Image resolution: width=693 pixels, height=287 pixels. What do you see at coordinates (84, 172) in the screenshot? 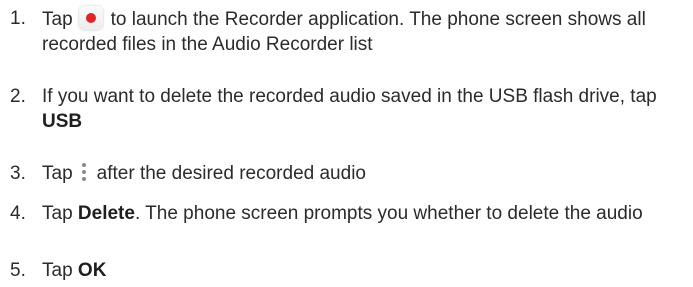
I see `more-vertical-icon` at bounding box center [84, 172].